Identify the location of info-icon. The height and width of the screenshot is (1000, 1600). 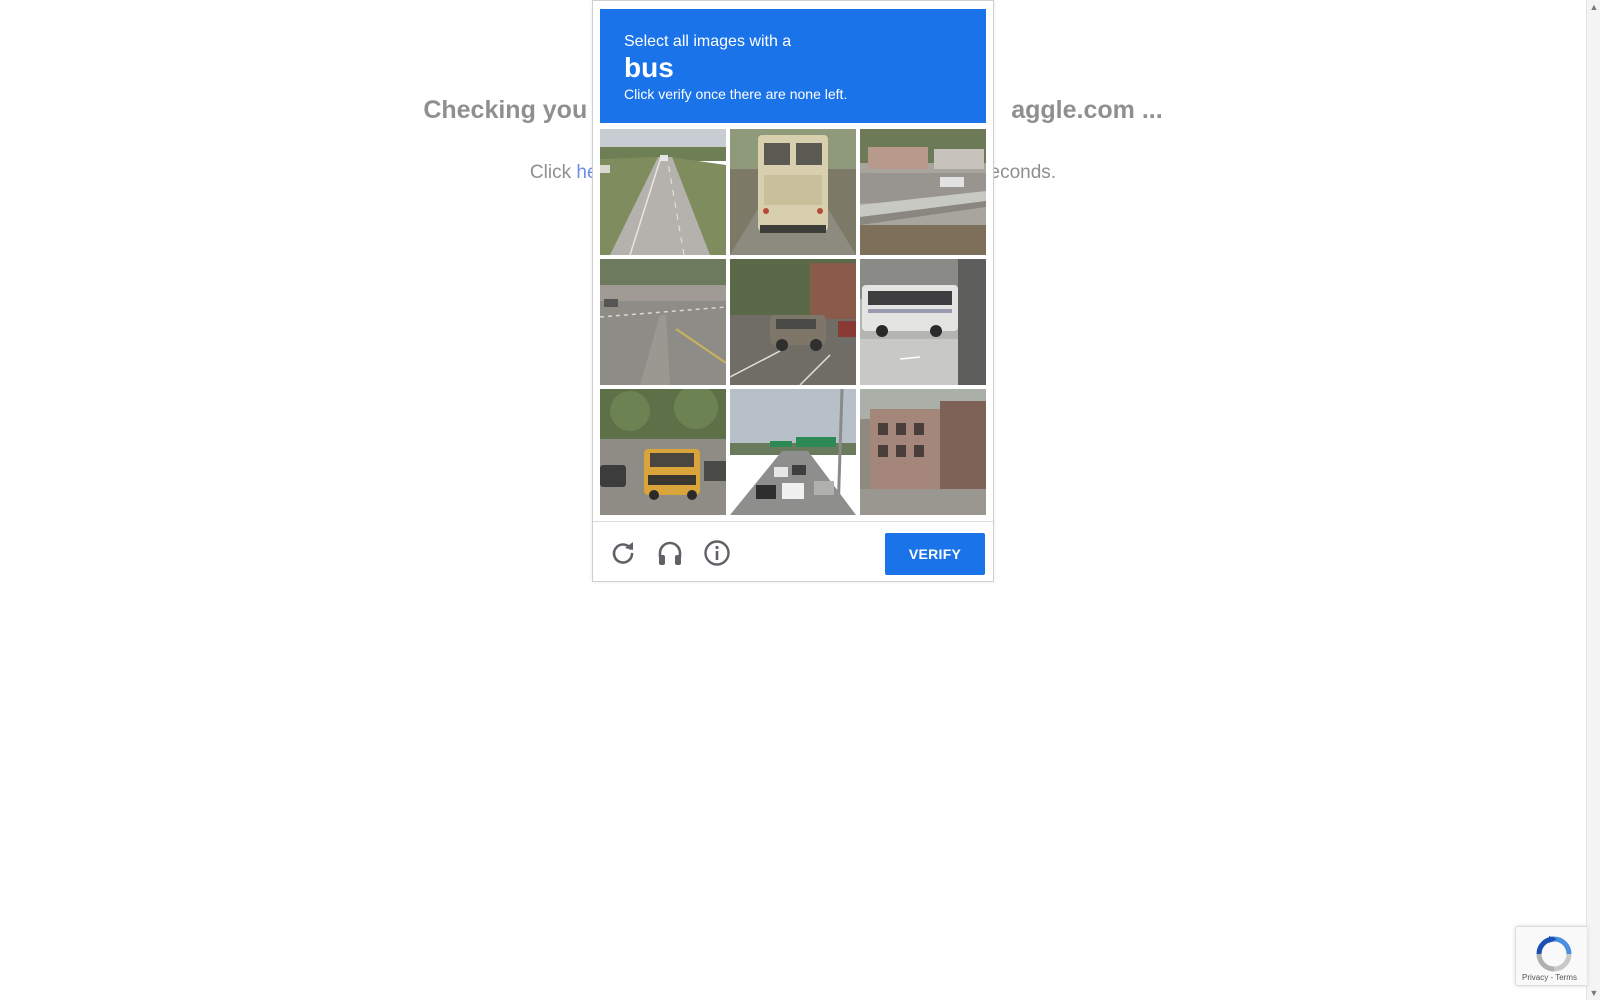
(717, 553).